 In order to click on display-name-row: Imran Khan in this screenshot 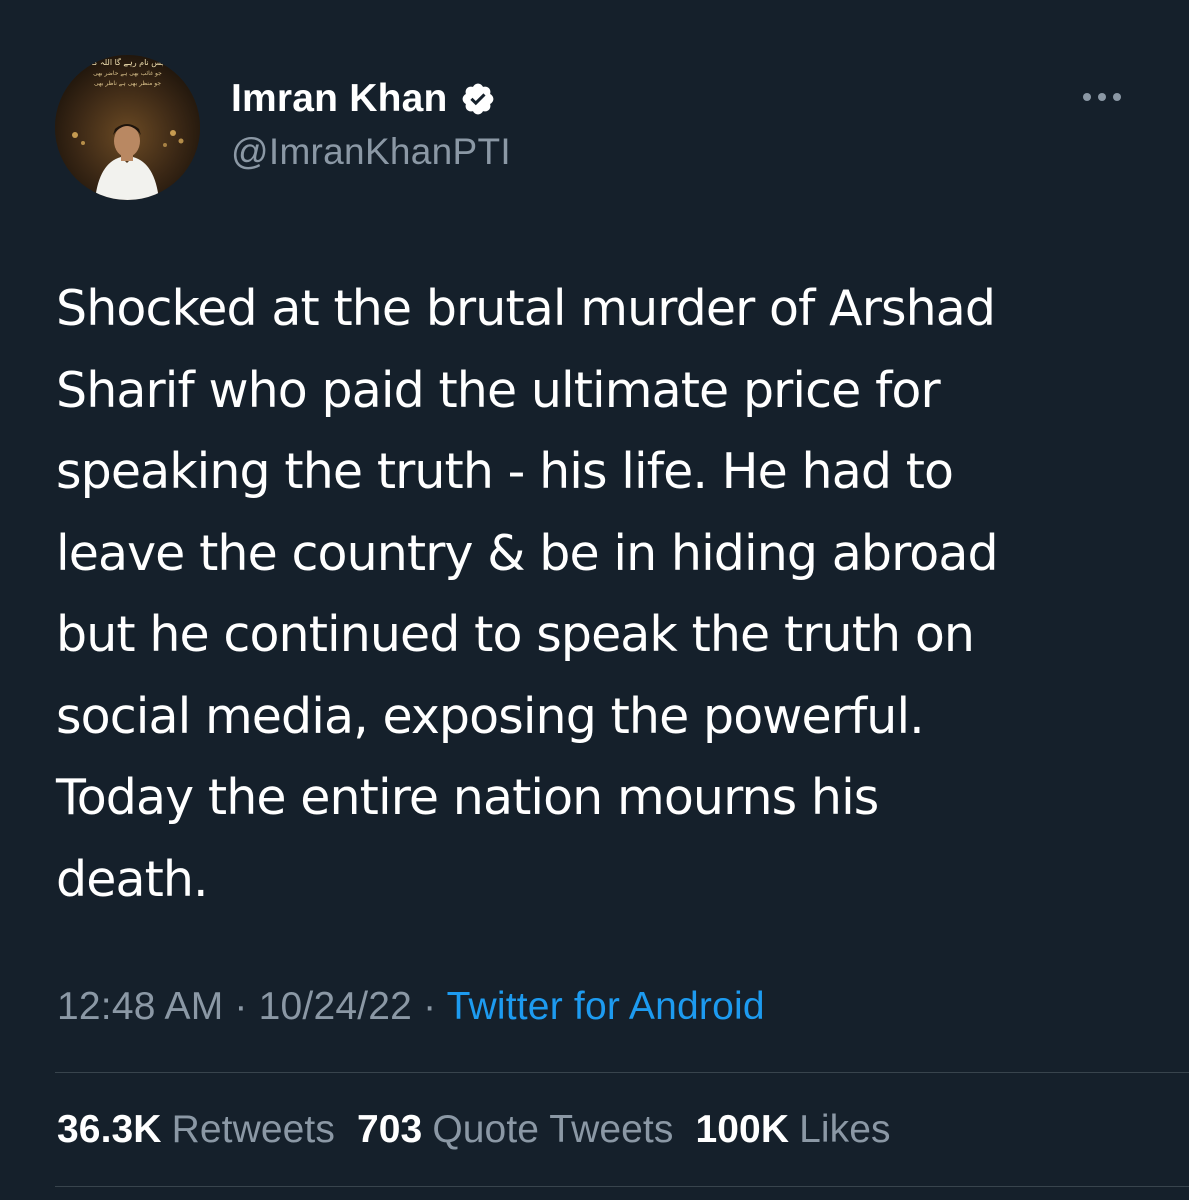, I will do `click(371, 99)`.